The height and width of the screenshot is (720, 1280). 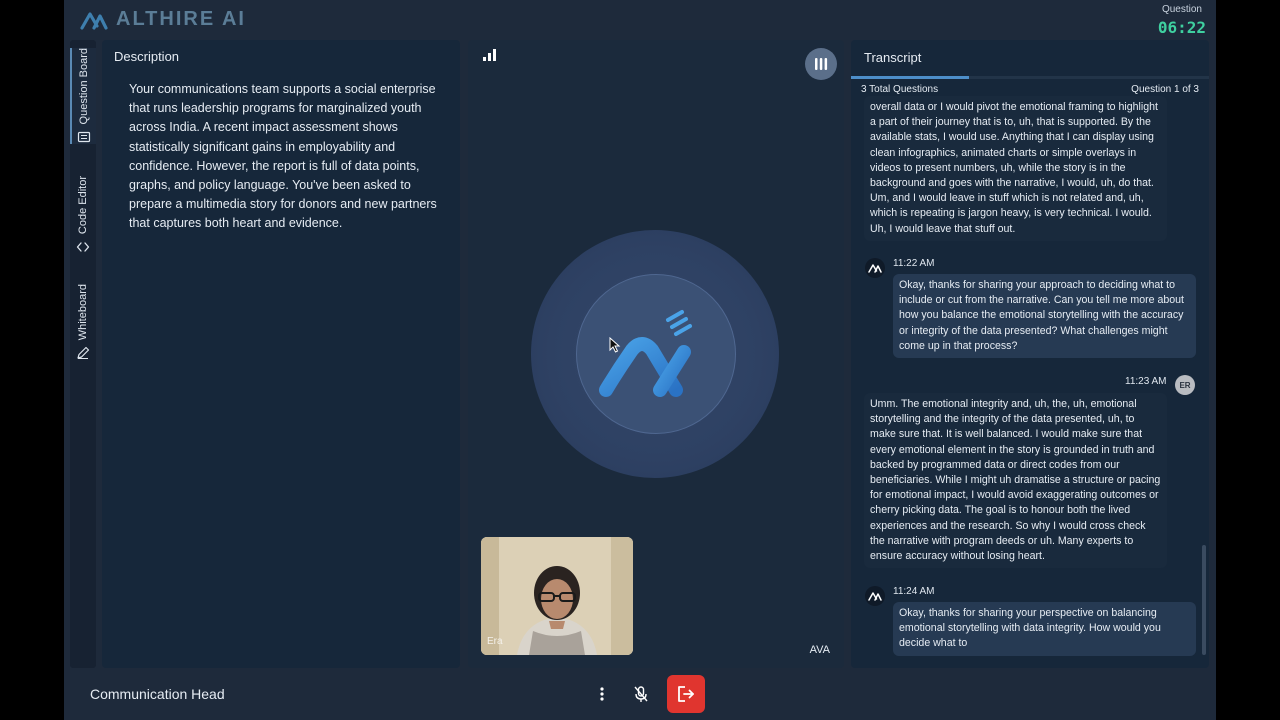 What do you see at coordinates (94, 20) in the screenshot?
I see `logo-icon` at bounding box center [94, 20].